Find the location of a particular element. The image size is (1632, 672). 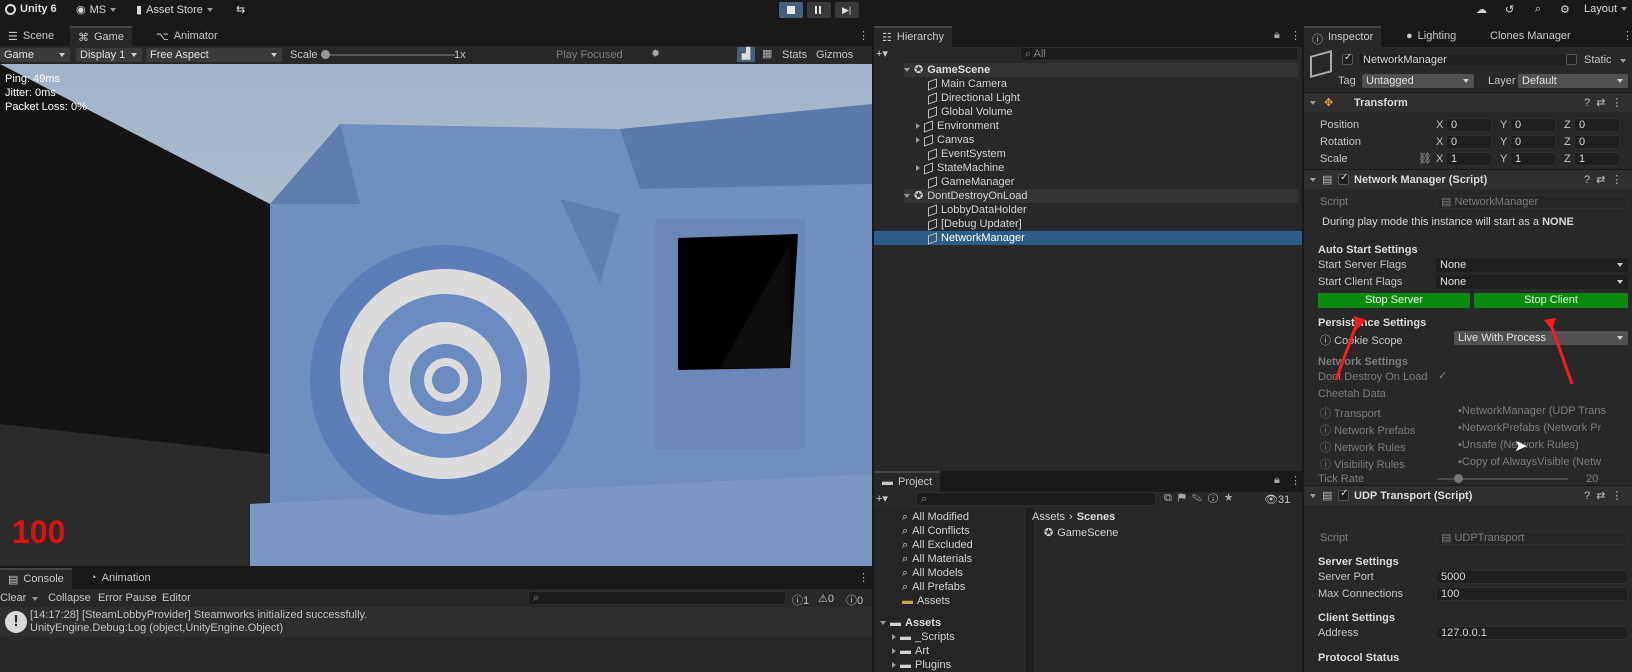

layer-dropdown: Default is located at coordinates (1573, 81).